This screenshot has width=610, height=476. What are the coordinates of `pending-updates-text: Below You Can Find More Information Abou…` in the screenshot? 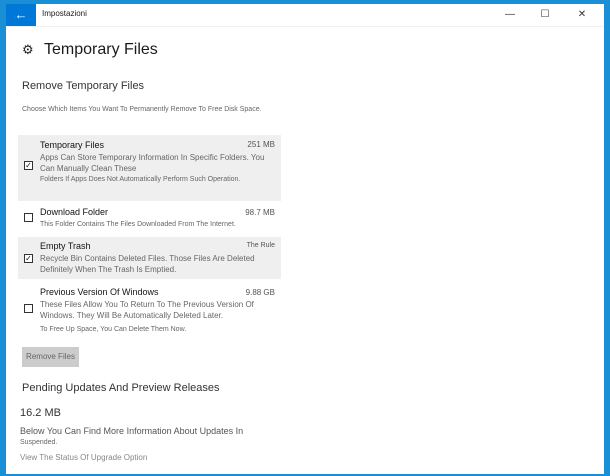 It's located at (132, 431).